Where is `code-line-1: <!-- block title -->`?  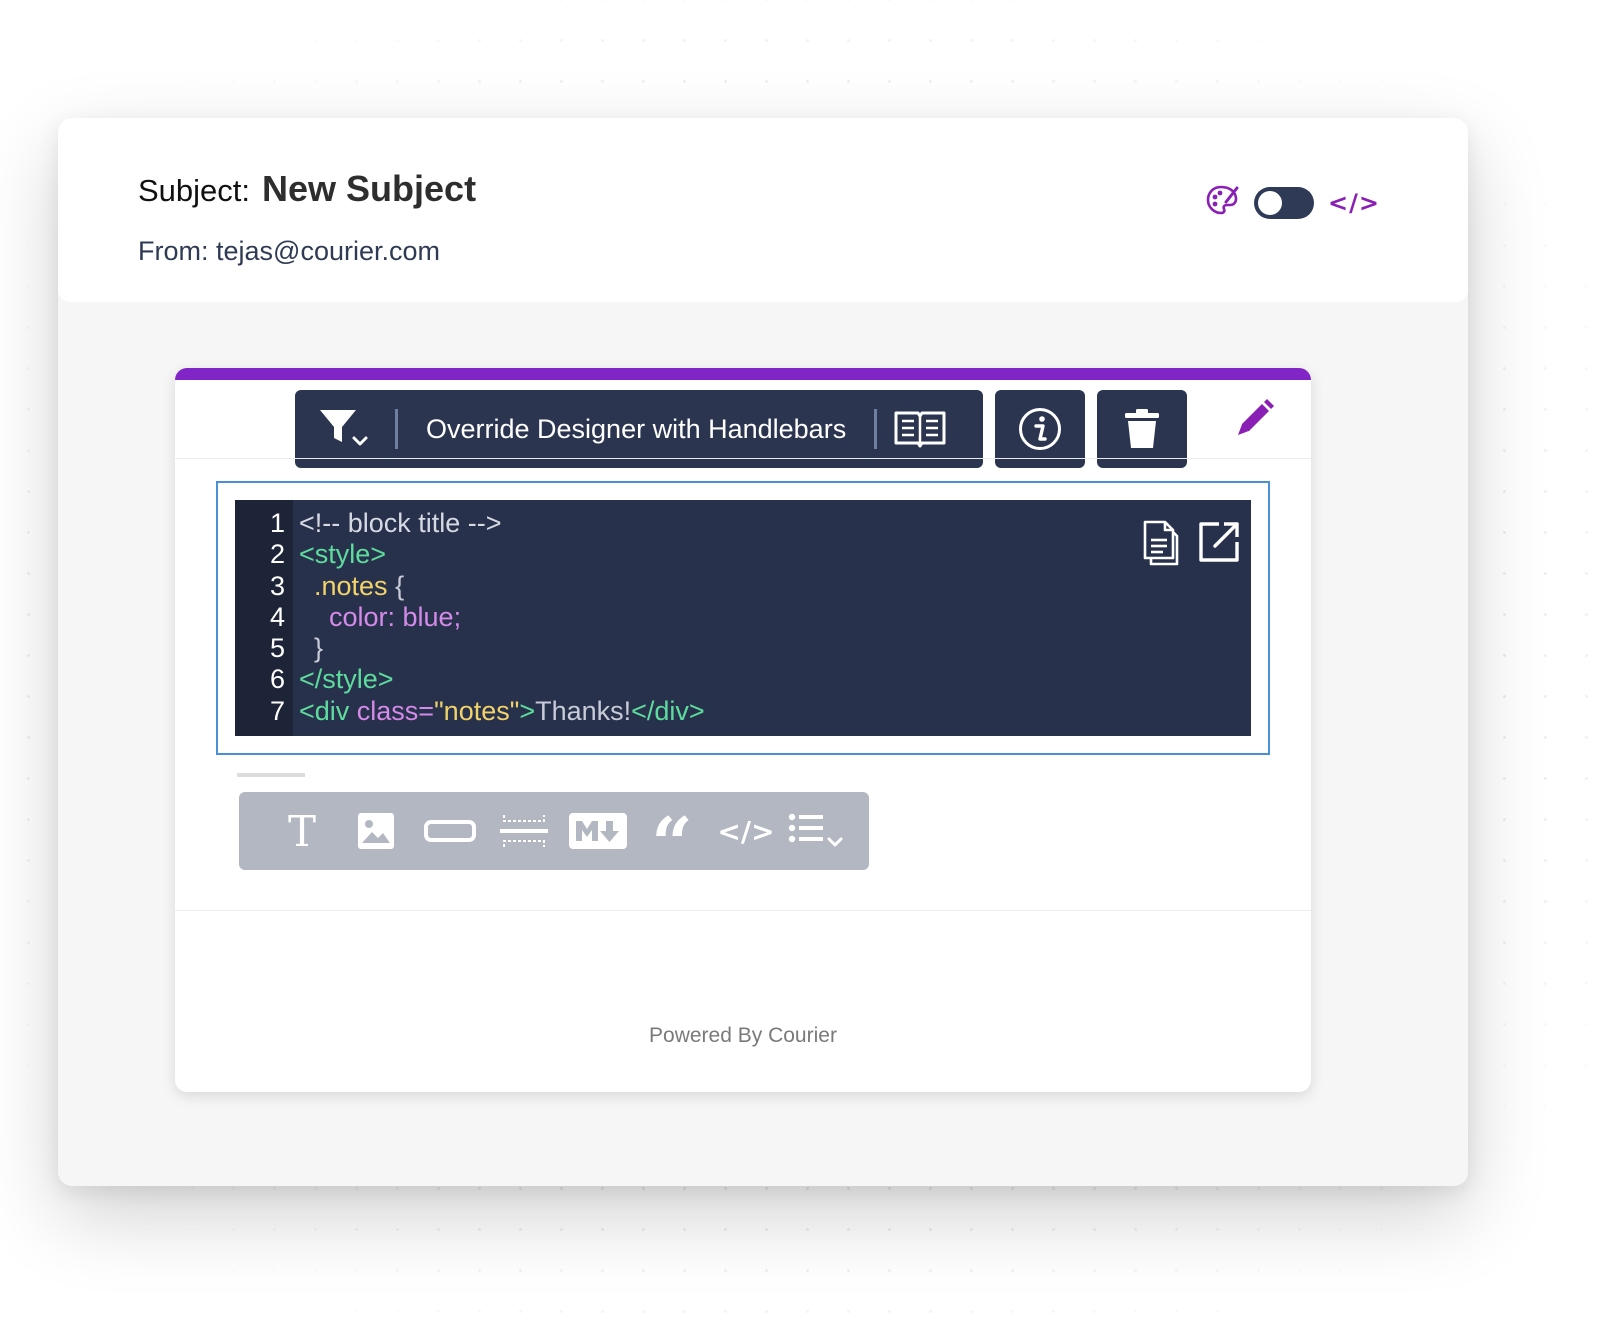
code-line-1: <!-- block title --> is located at coordinates (502, 523).